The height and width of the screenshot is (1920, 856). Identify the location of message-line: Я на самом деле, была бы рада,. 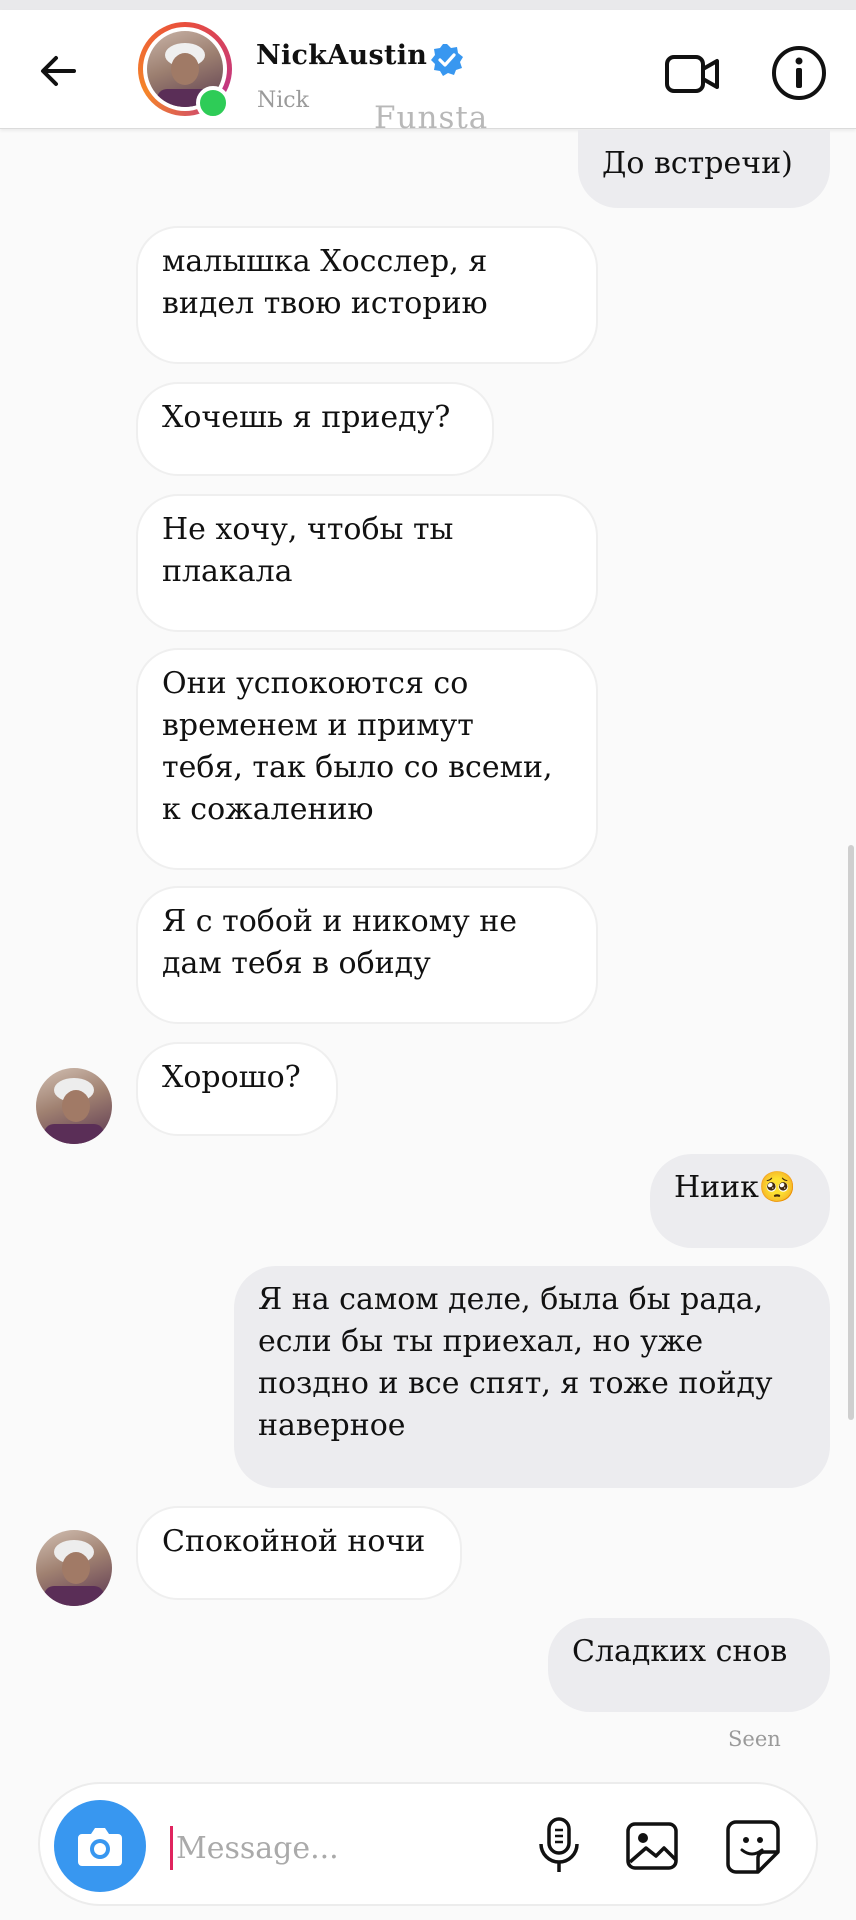
(511, 1299).